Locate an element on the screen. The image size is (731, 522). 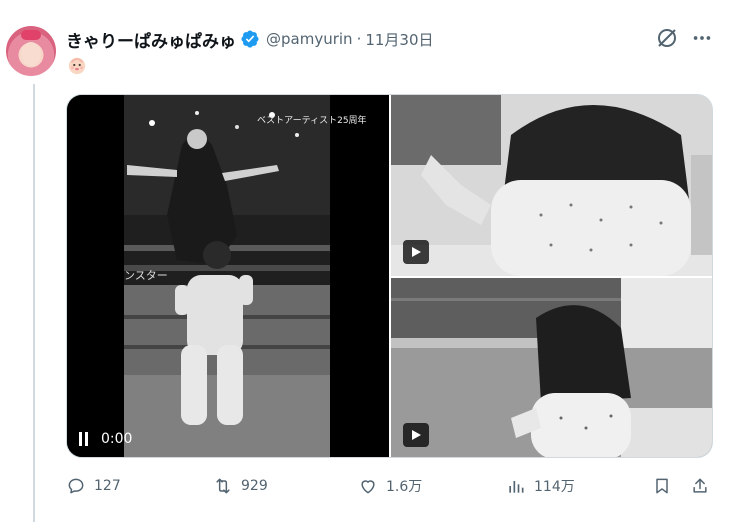
baby-emoji-icon is located at coordinates (77, 65).